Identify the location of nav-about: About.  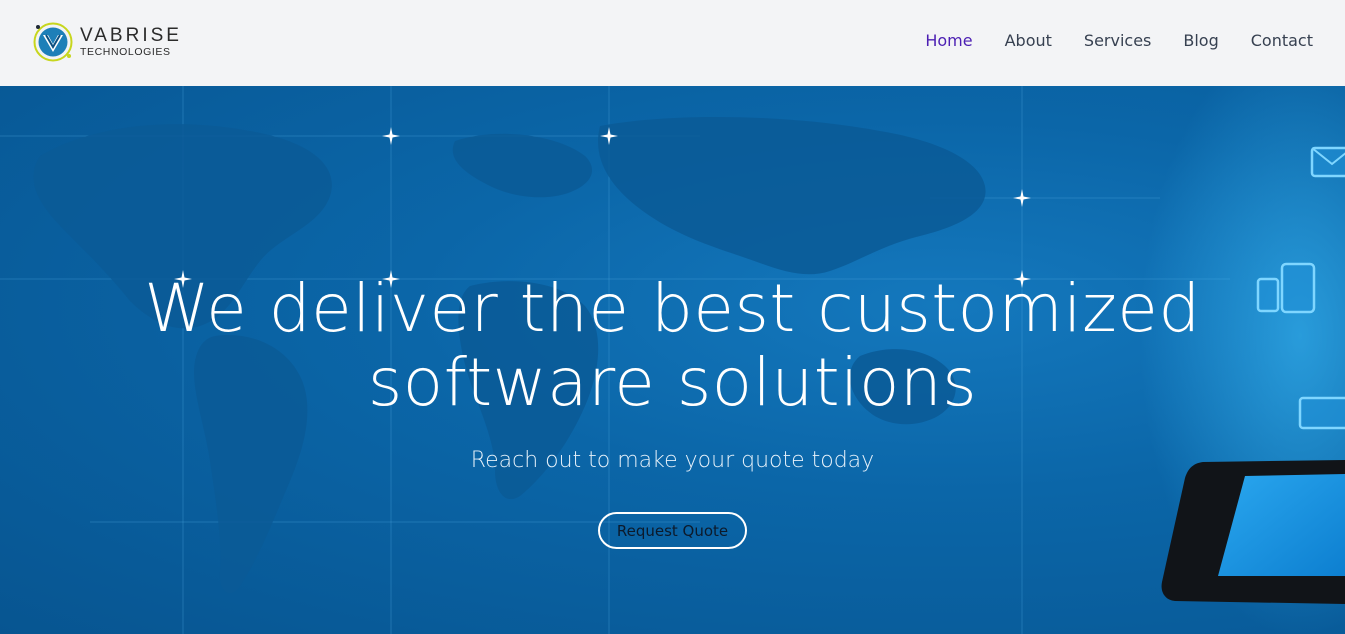
(1028, 40).